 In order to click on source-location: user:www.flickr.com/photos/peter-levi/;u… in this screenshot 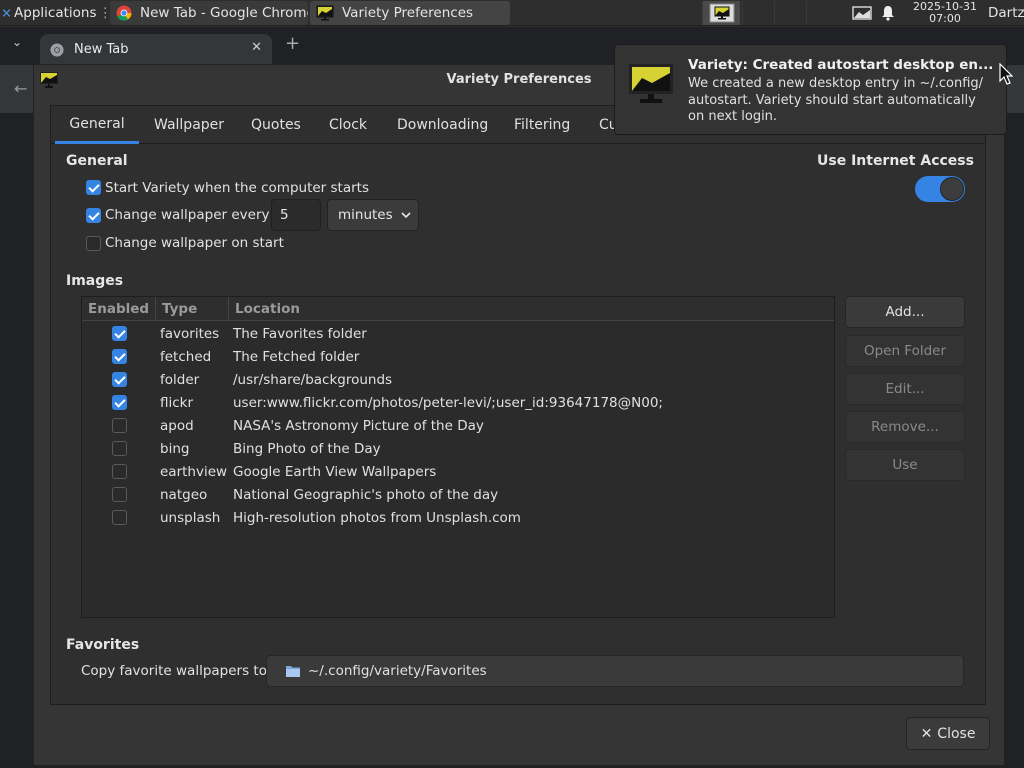, I will do `click(448, 402)`.